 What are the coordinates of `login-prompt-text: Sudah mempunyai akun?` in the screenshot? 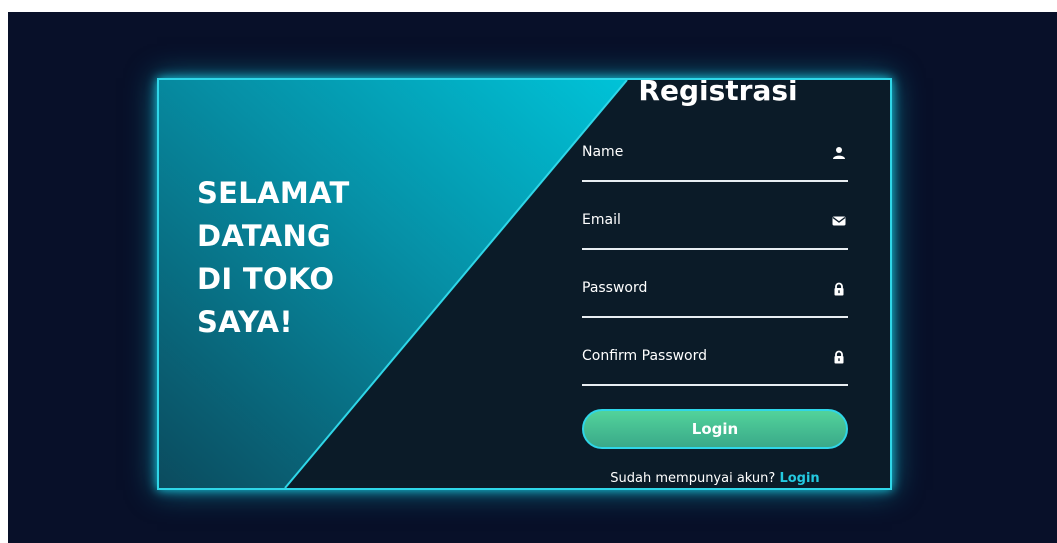 It's located at (693, 478).